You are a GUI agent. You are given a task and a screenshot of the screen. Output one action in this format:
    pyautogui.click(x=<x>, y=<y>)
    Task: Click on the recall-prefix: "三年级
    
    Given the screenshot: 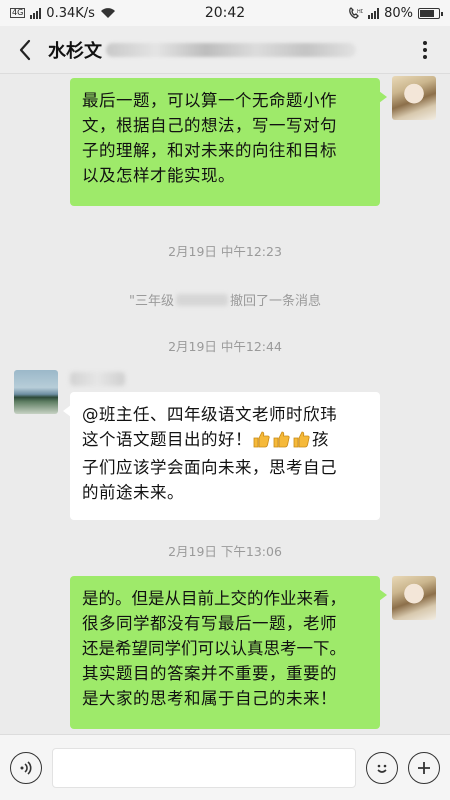 What is the action you would take?
    pyautogui.click(x=151, y=301)
    